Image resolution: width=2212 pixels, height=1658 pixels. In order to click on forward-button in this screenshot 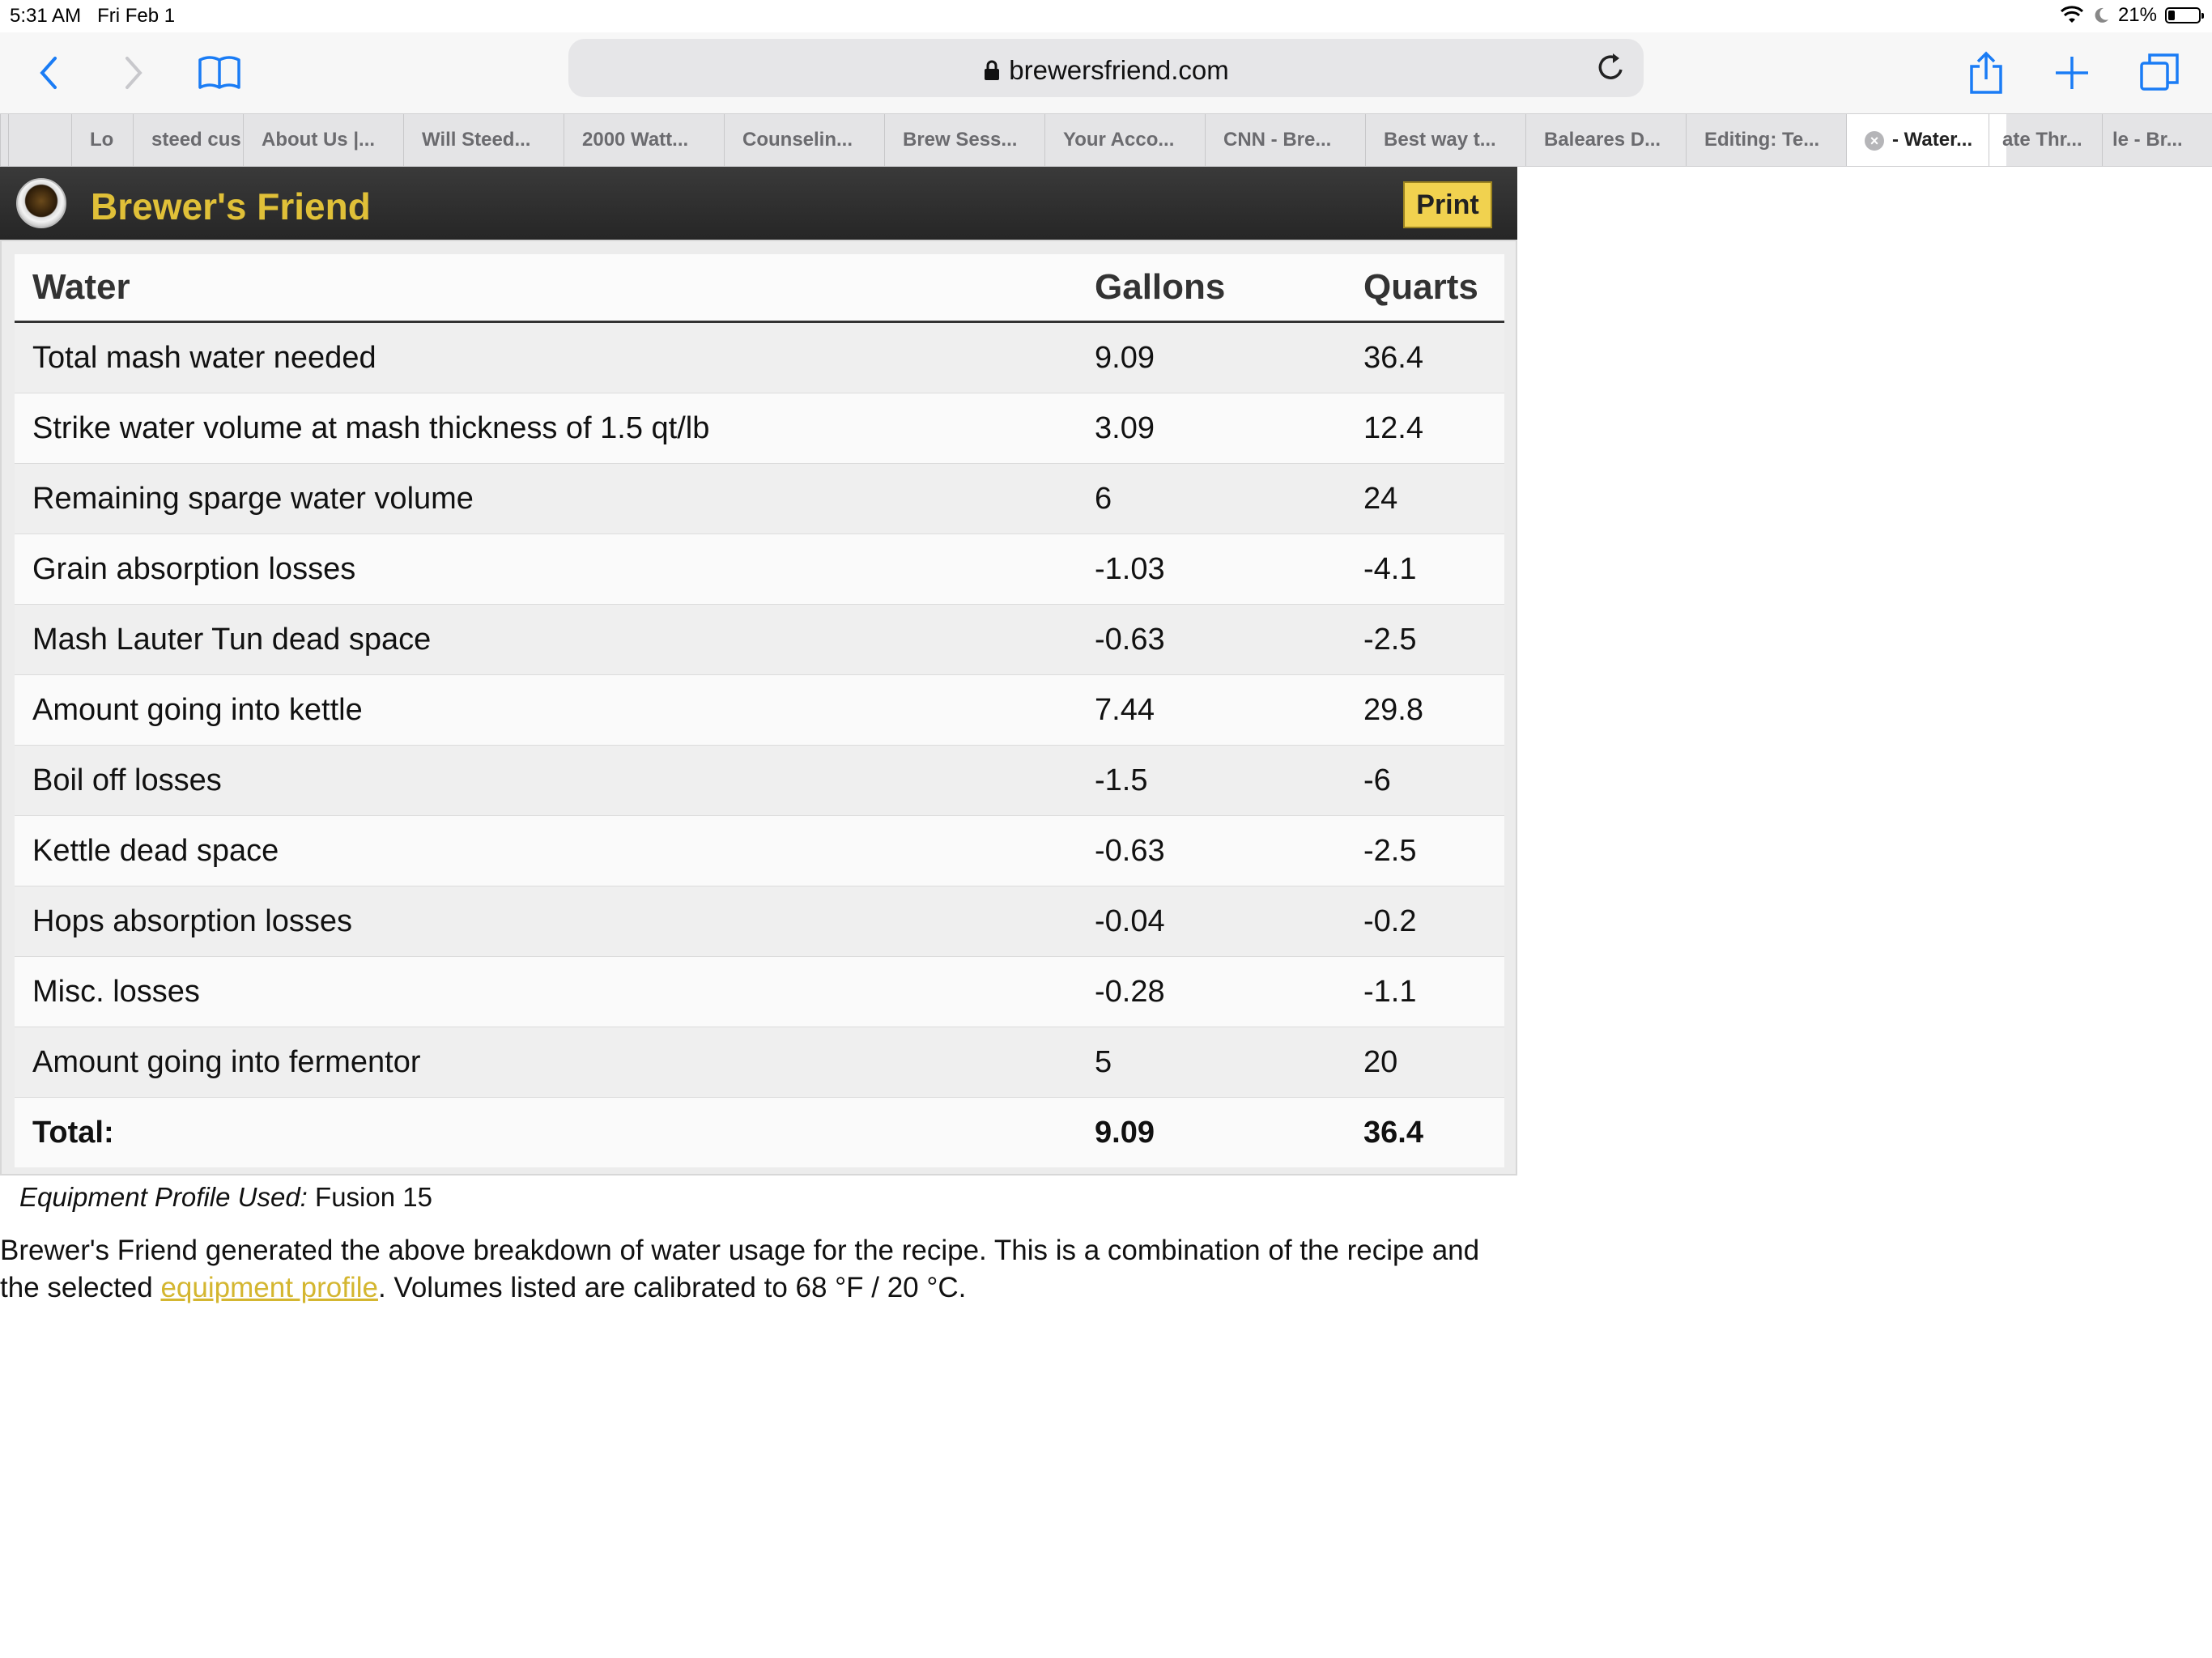, I will do `click(134, 73)`.